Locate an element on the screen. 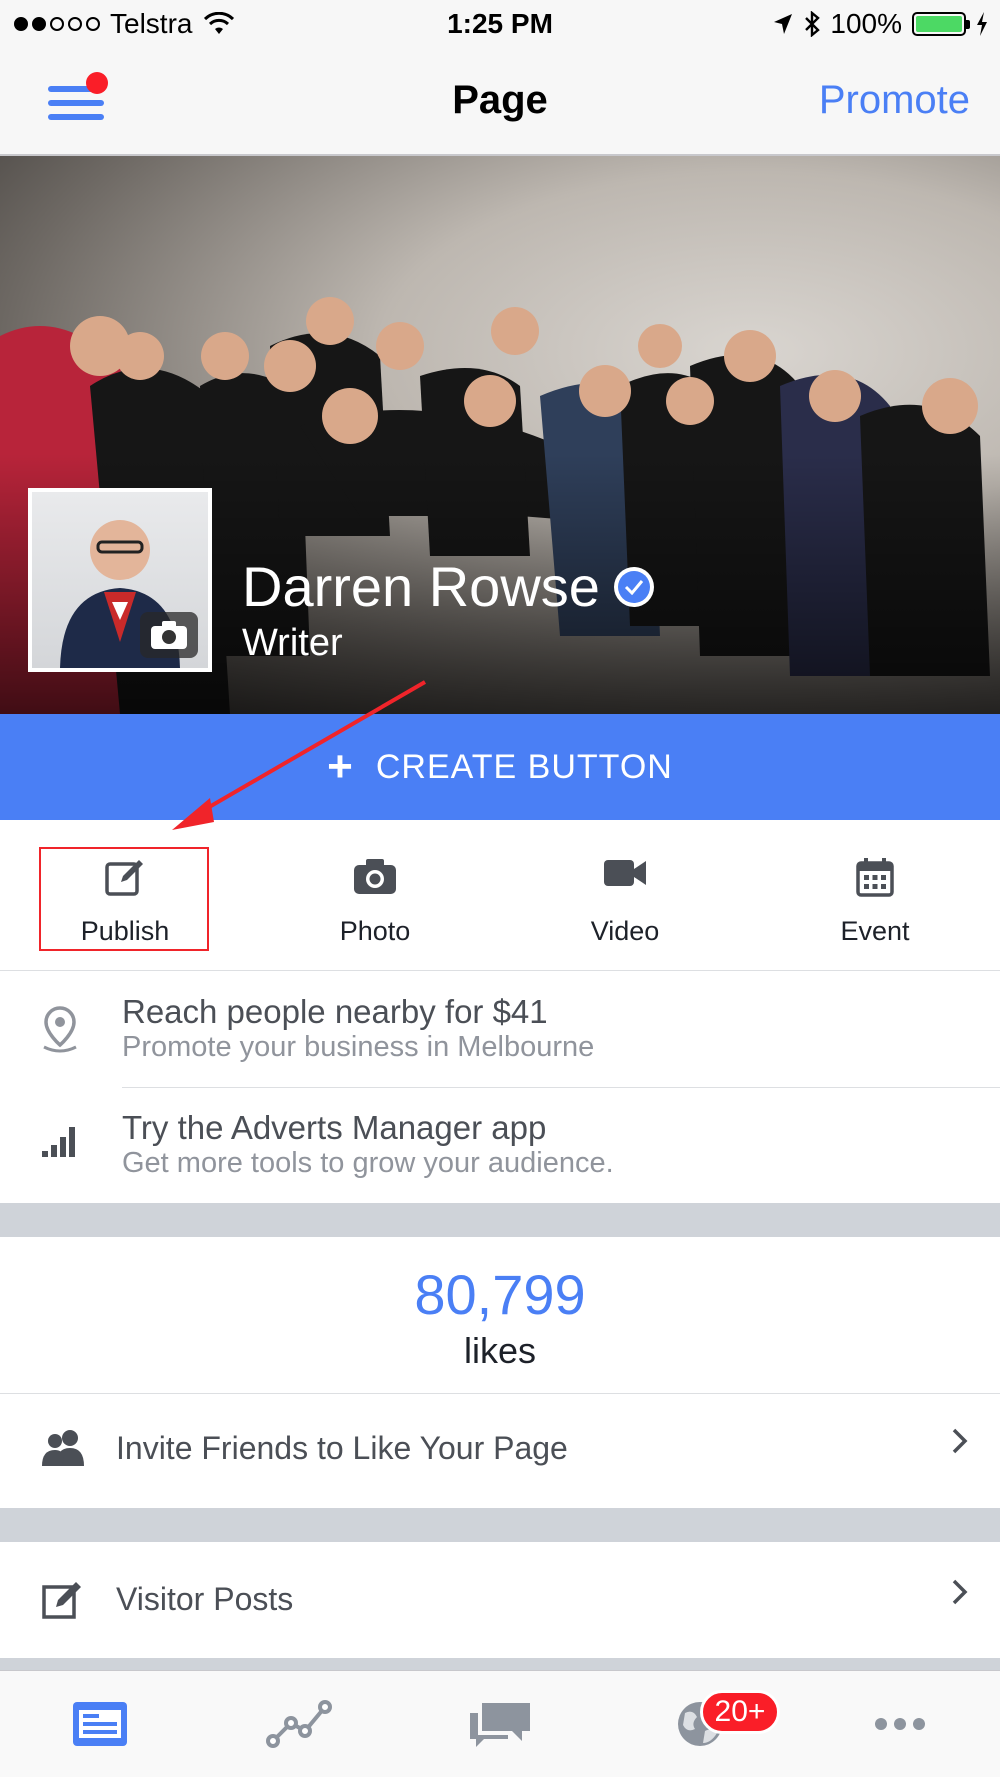 Image resolution: width=1000 pixels, height=1777 pixels. page-tab-icon is located at coordinates (100, 1724).